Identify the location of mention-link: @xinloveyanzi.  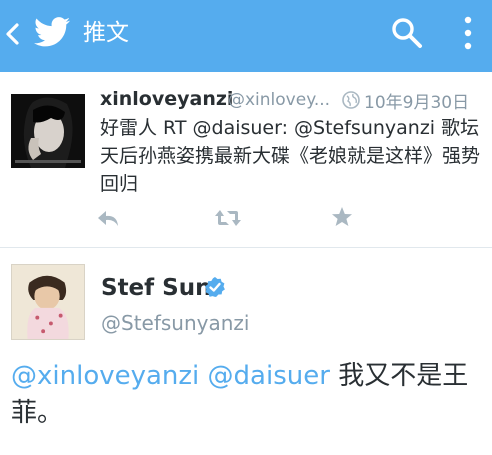
(105, 376).